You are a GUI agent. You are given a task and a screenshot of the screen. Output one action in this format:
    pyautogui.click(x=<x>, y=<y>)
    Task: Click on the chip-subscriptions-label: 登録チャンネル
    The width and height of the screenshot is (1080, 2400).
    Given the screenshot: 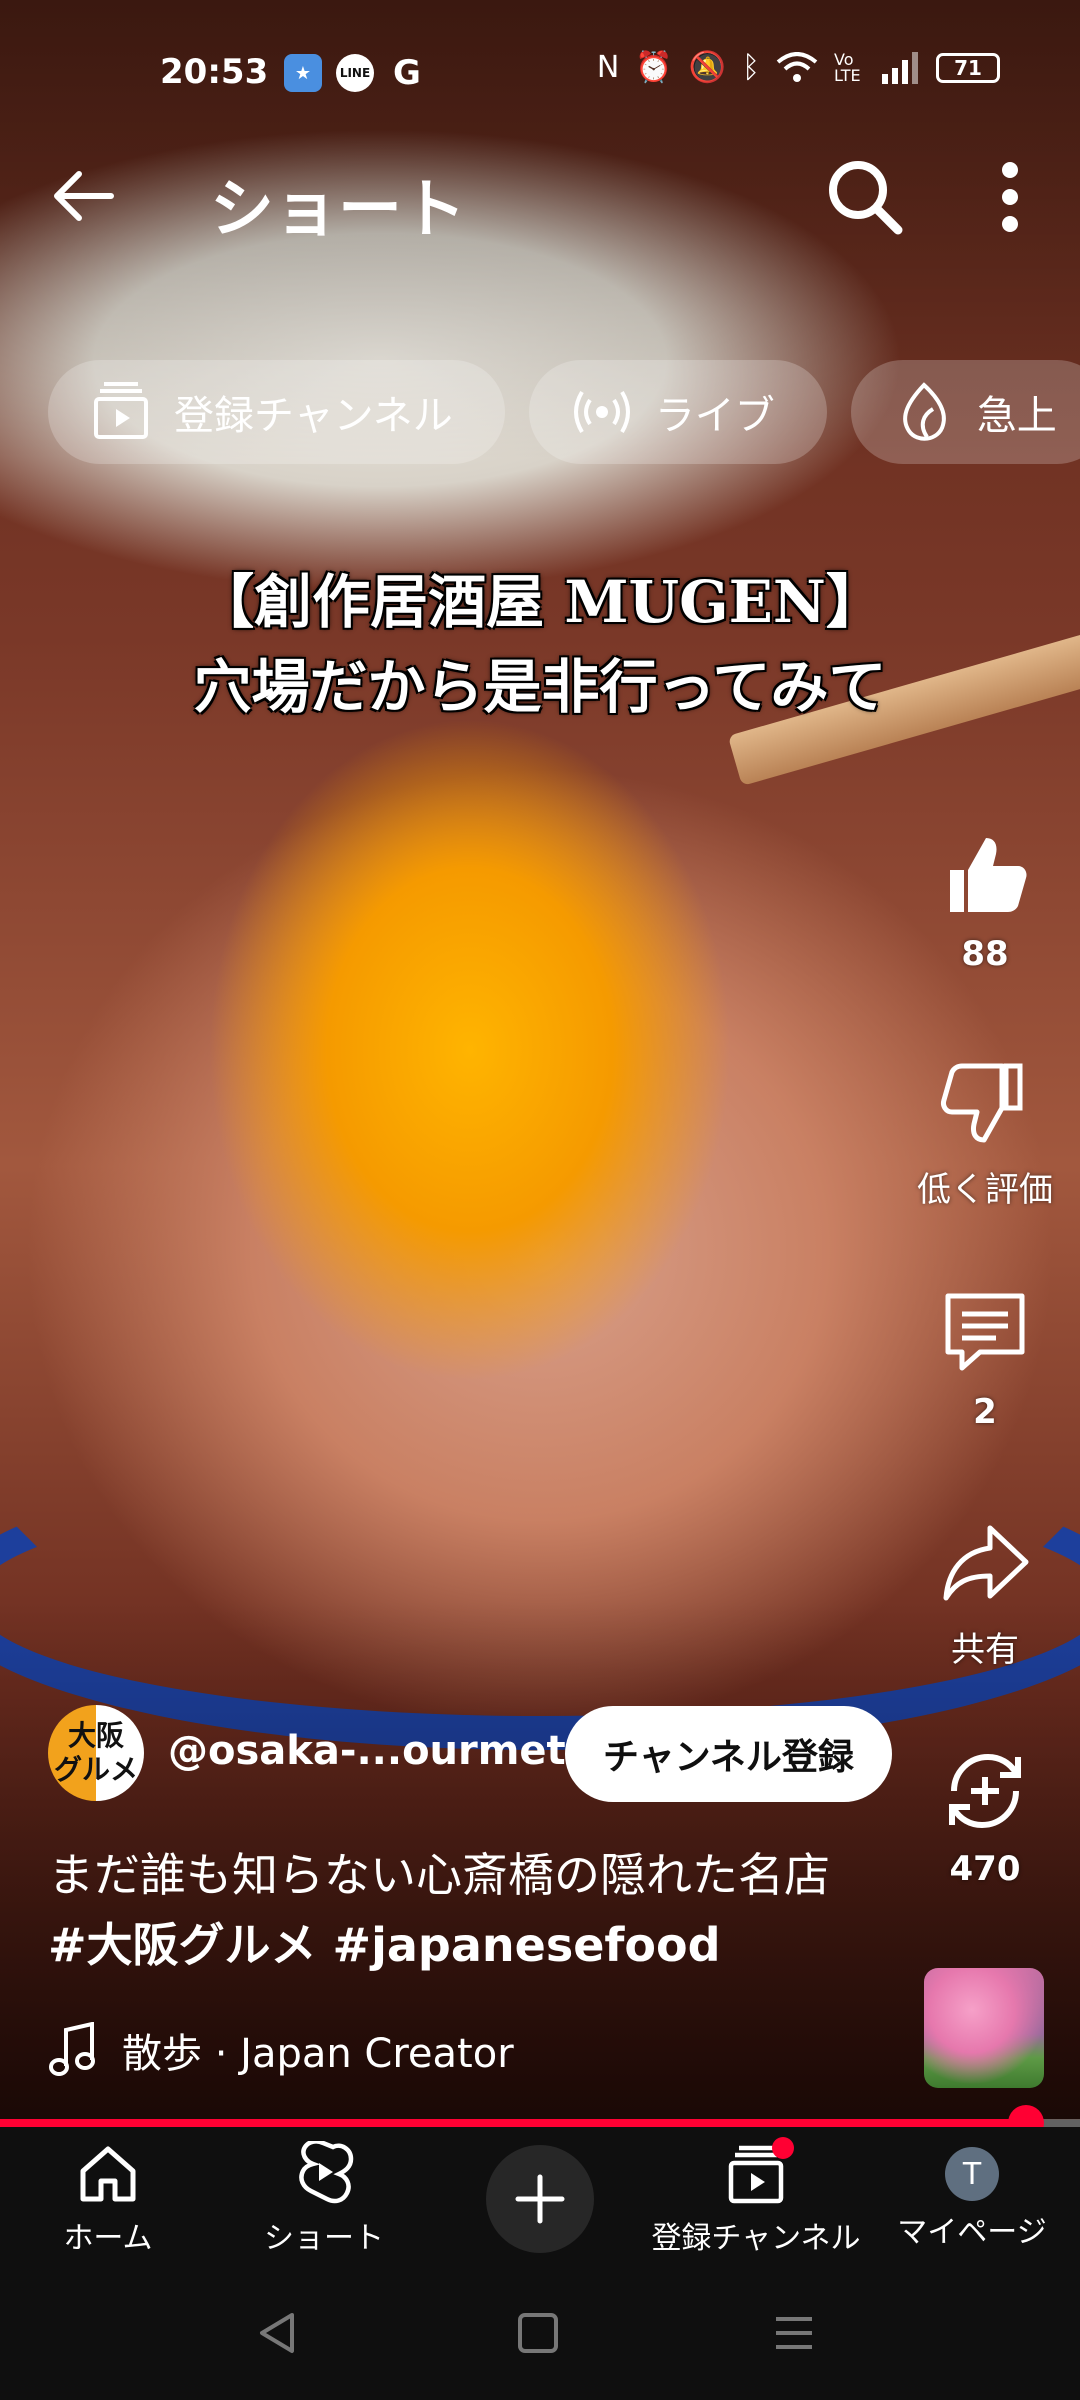 What is the action you would take?
    pyautogui.click(x=313, y=416)
    